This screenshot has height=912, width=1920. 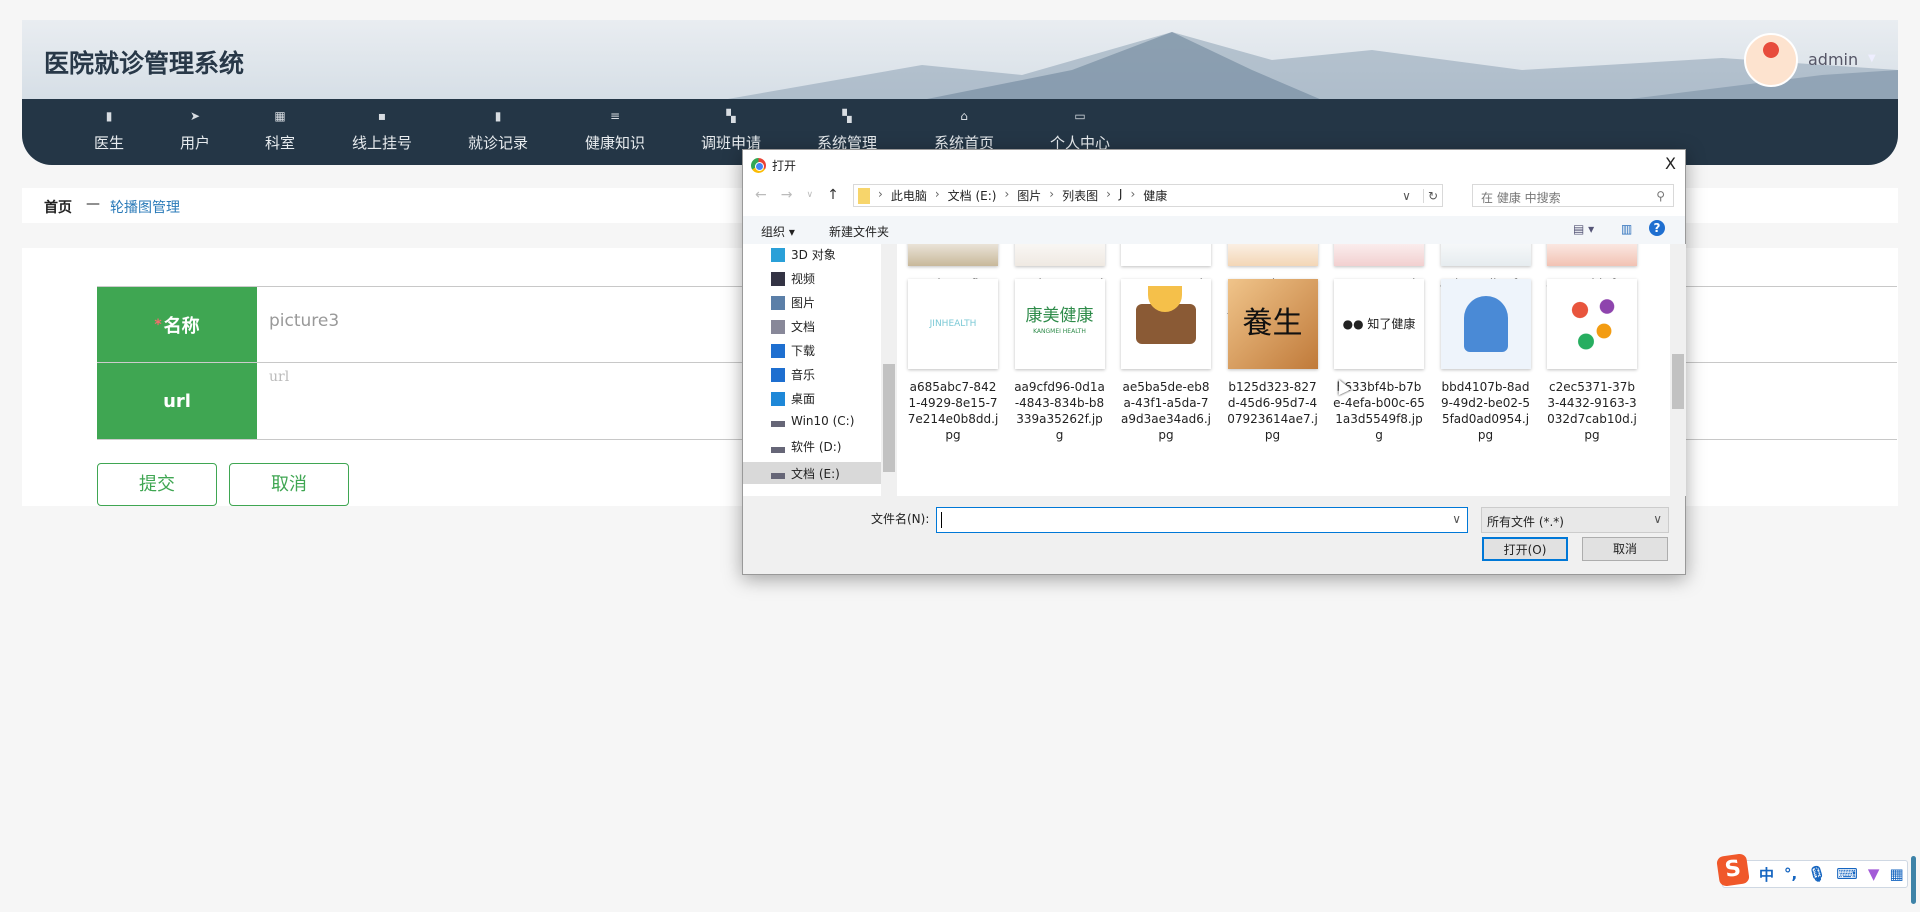 What do you see at coordinates (1432, 195) in the screenshot?
I see `refresh-icon: ↻` at bounding box center [1432, 195].